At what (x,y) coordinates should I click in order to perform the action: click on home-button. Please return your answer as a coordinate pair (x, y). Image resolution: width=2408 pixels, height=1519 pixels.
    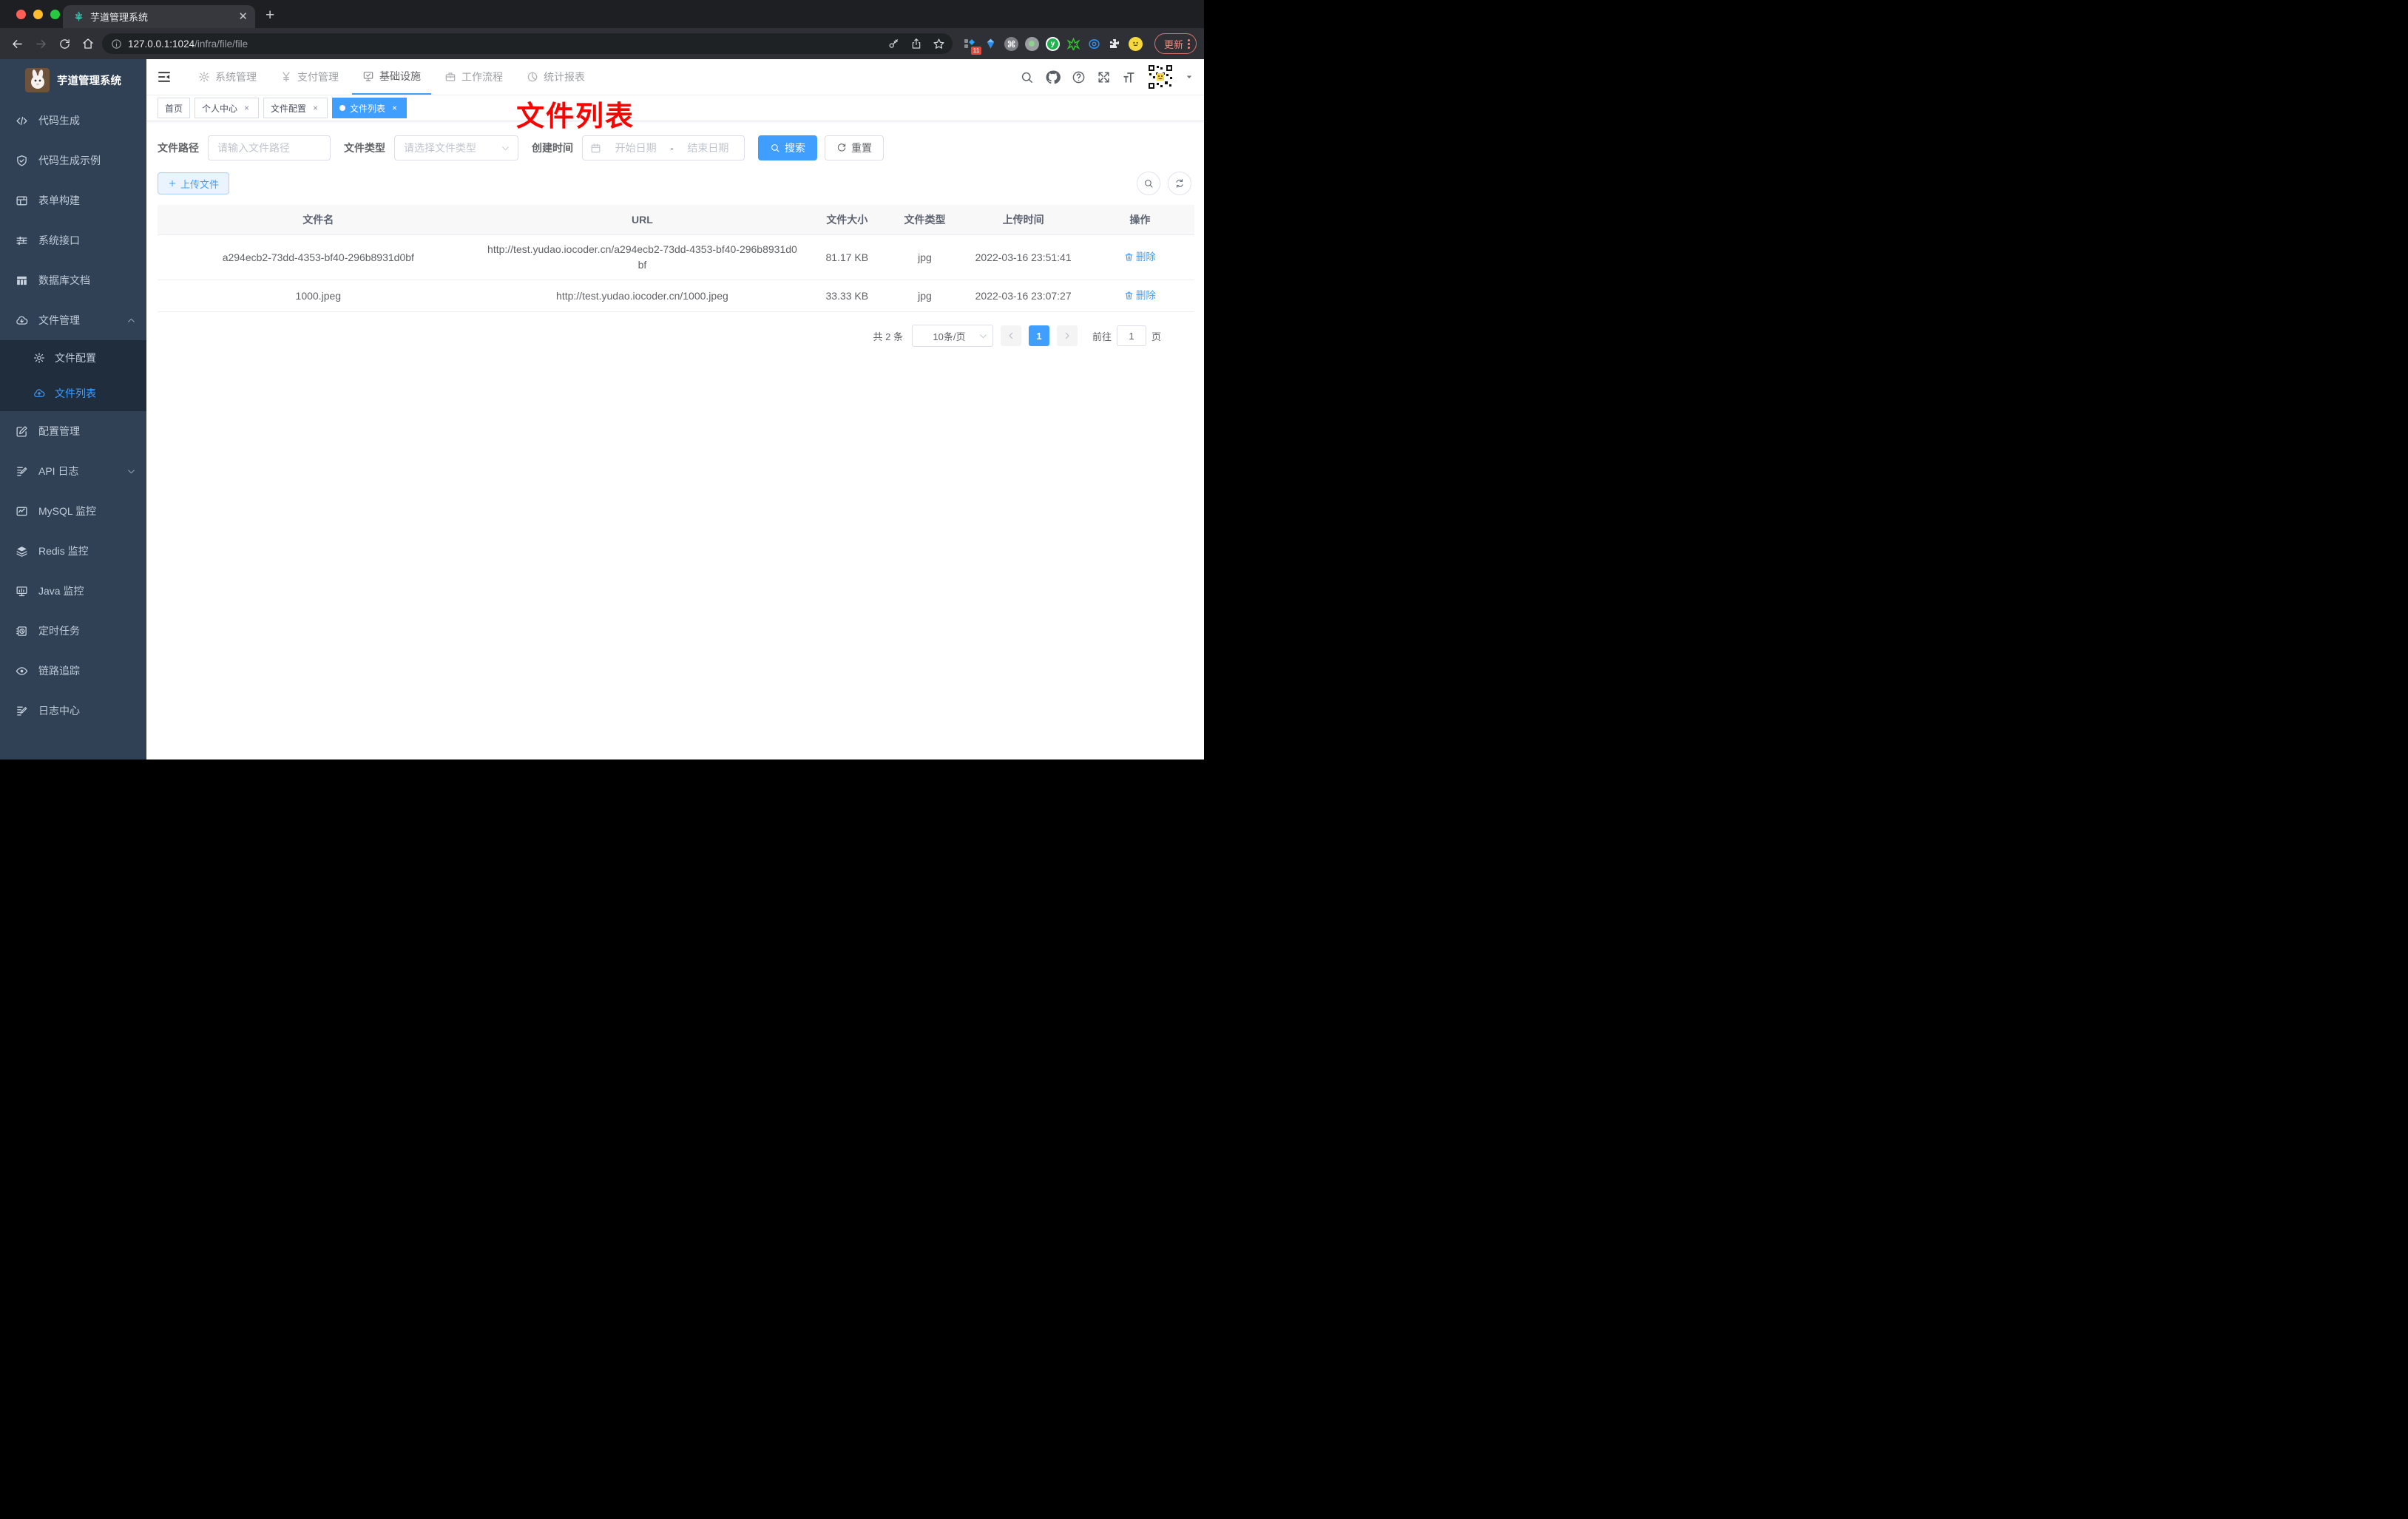
    Looking at the image, I should click on (88, 43).